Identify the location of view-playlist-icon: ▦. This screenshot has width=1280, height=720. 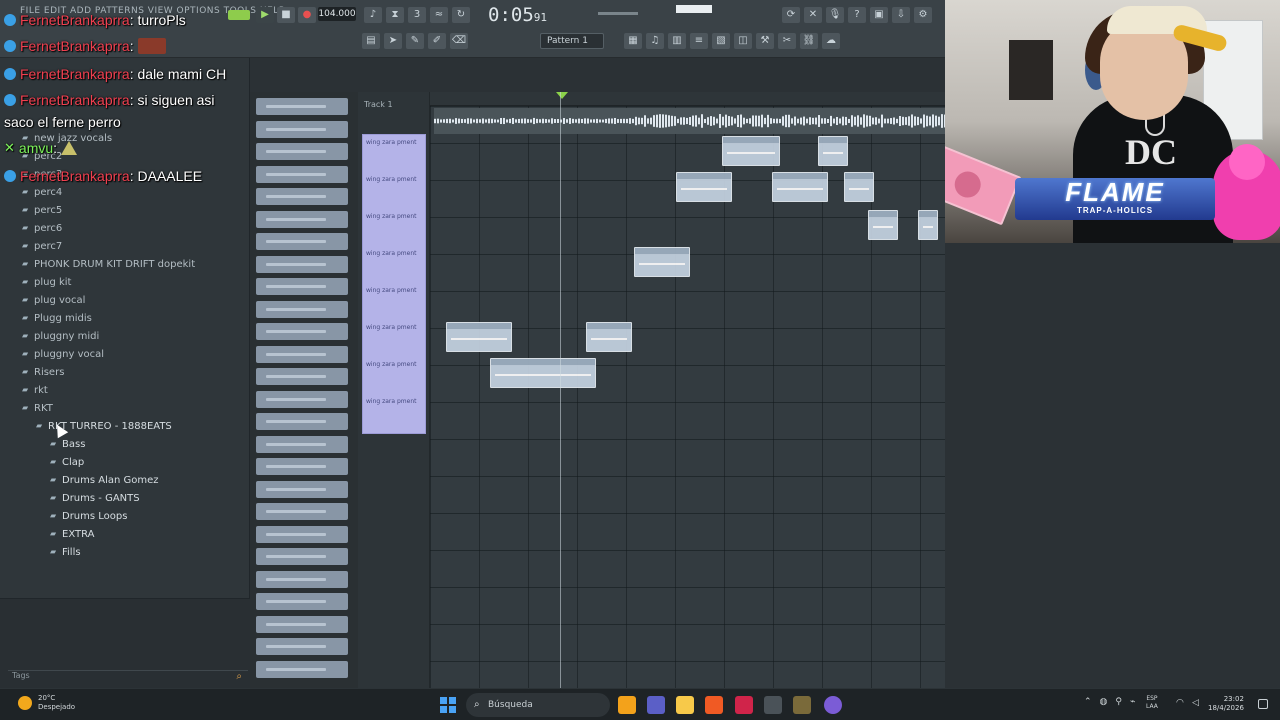
(633, 41).